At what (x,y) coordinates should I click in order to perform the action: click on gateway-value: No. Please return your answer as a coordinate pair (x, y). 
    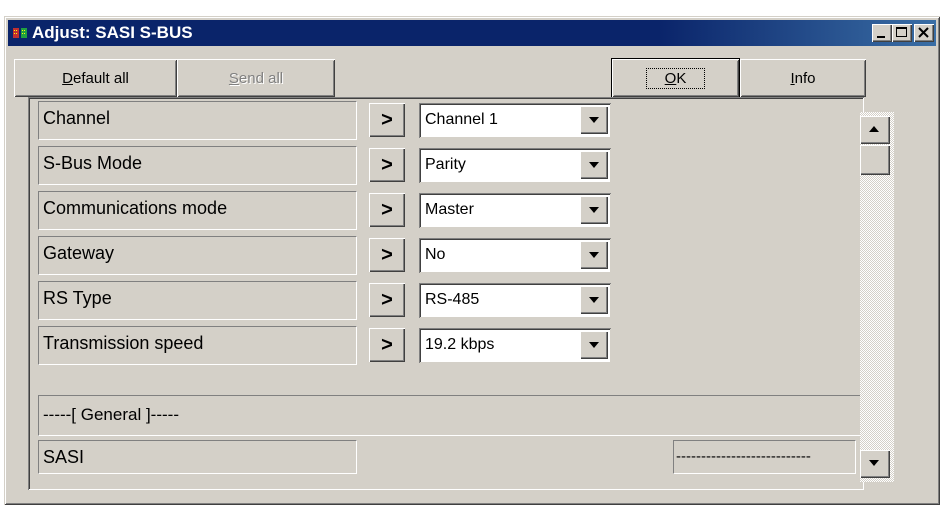
    Looking at the image, I should click on (435, 254).